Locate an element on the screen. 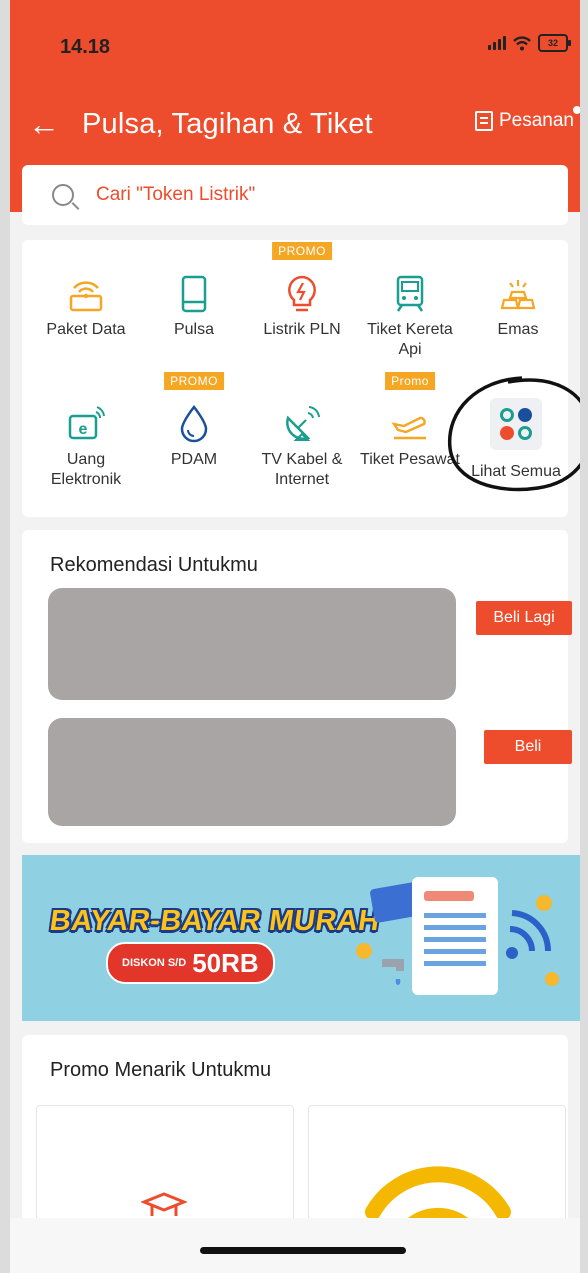 The width and height of the screenshot is (588, 1273). status-icons: 32 is located at coordinates (529, 43).